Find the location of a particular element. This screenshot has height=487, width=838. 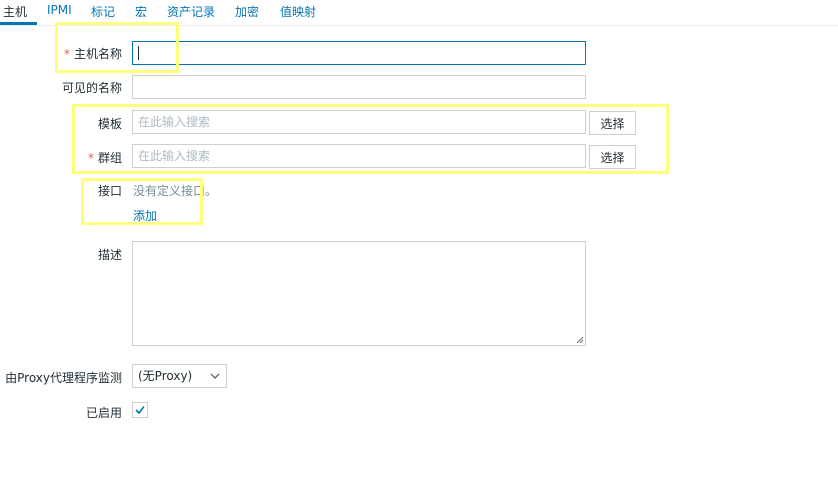

tab-host: 主机 is located at coordinates (15, 11).